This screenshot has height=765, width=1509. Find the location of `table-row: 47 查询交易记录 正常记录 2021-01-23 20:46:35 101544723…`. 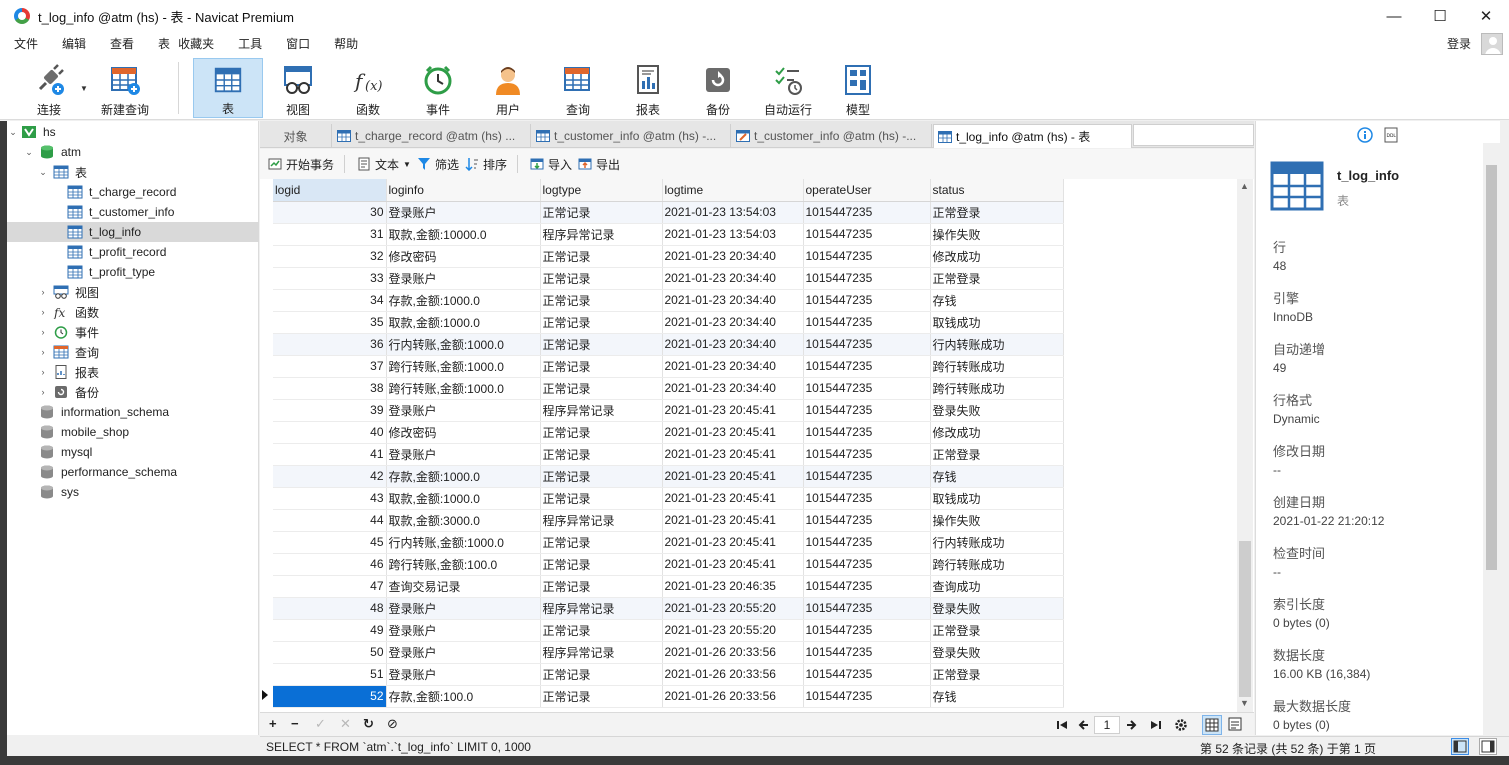

table-row: 47 查询交易记录 正常记录 2021-01-23 20:46:35 101544723… is located at coordinates (668, 586).